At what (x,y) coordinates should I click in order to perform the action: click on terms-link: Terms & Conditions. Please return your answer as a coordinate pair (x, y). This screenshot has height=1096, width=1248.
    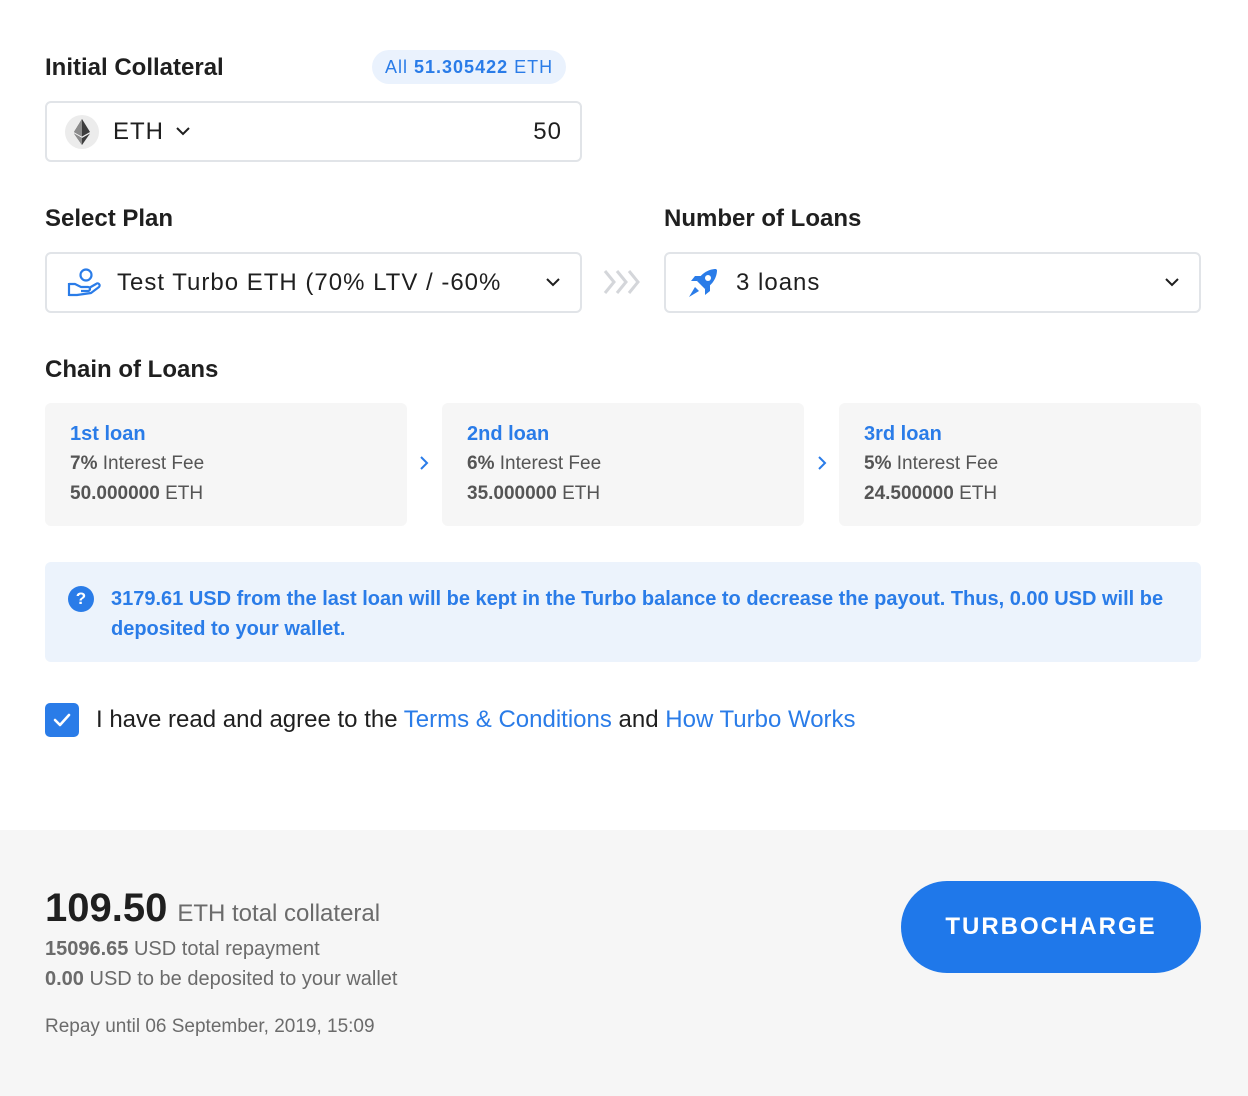
    Looking at the image, I should click on (508, 719).